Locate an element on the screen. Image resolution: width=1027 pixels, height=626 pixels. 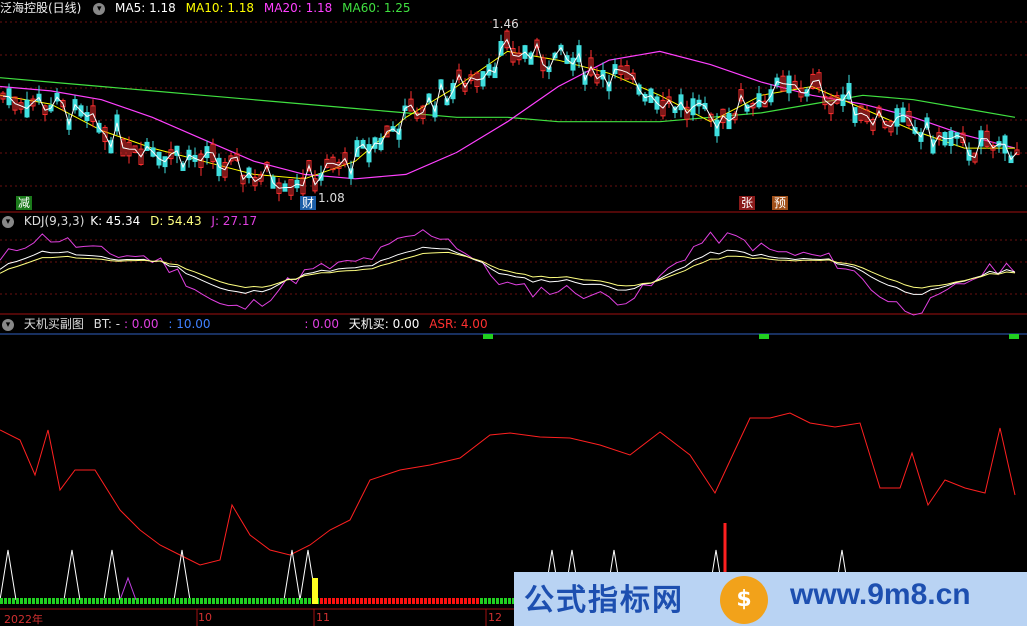
kdj-j-value: J: 27.17 is located at coordinates (234, 221).